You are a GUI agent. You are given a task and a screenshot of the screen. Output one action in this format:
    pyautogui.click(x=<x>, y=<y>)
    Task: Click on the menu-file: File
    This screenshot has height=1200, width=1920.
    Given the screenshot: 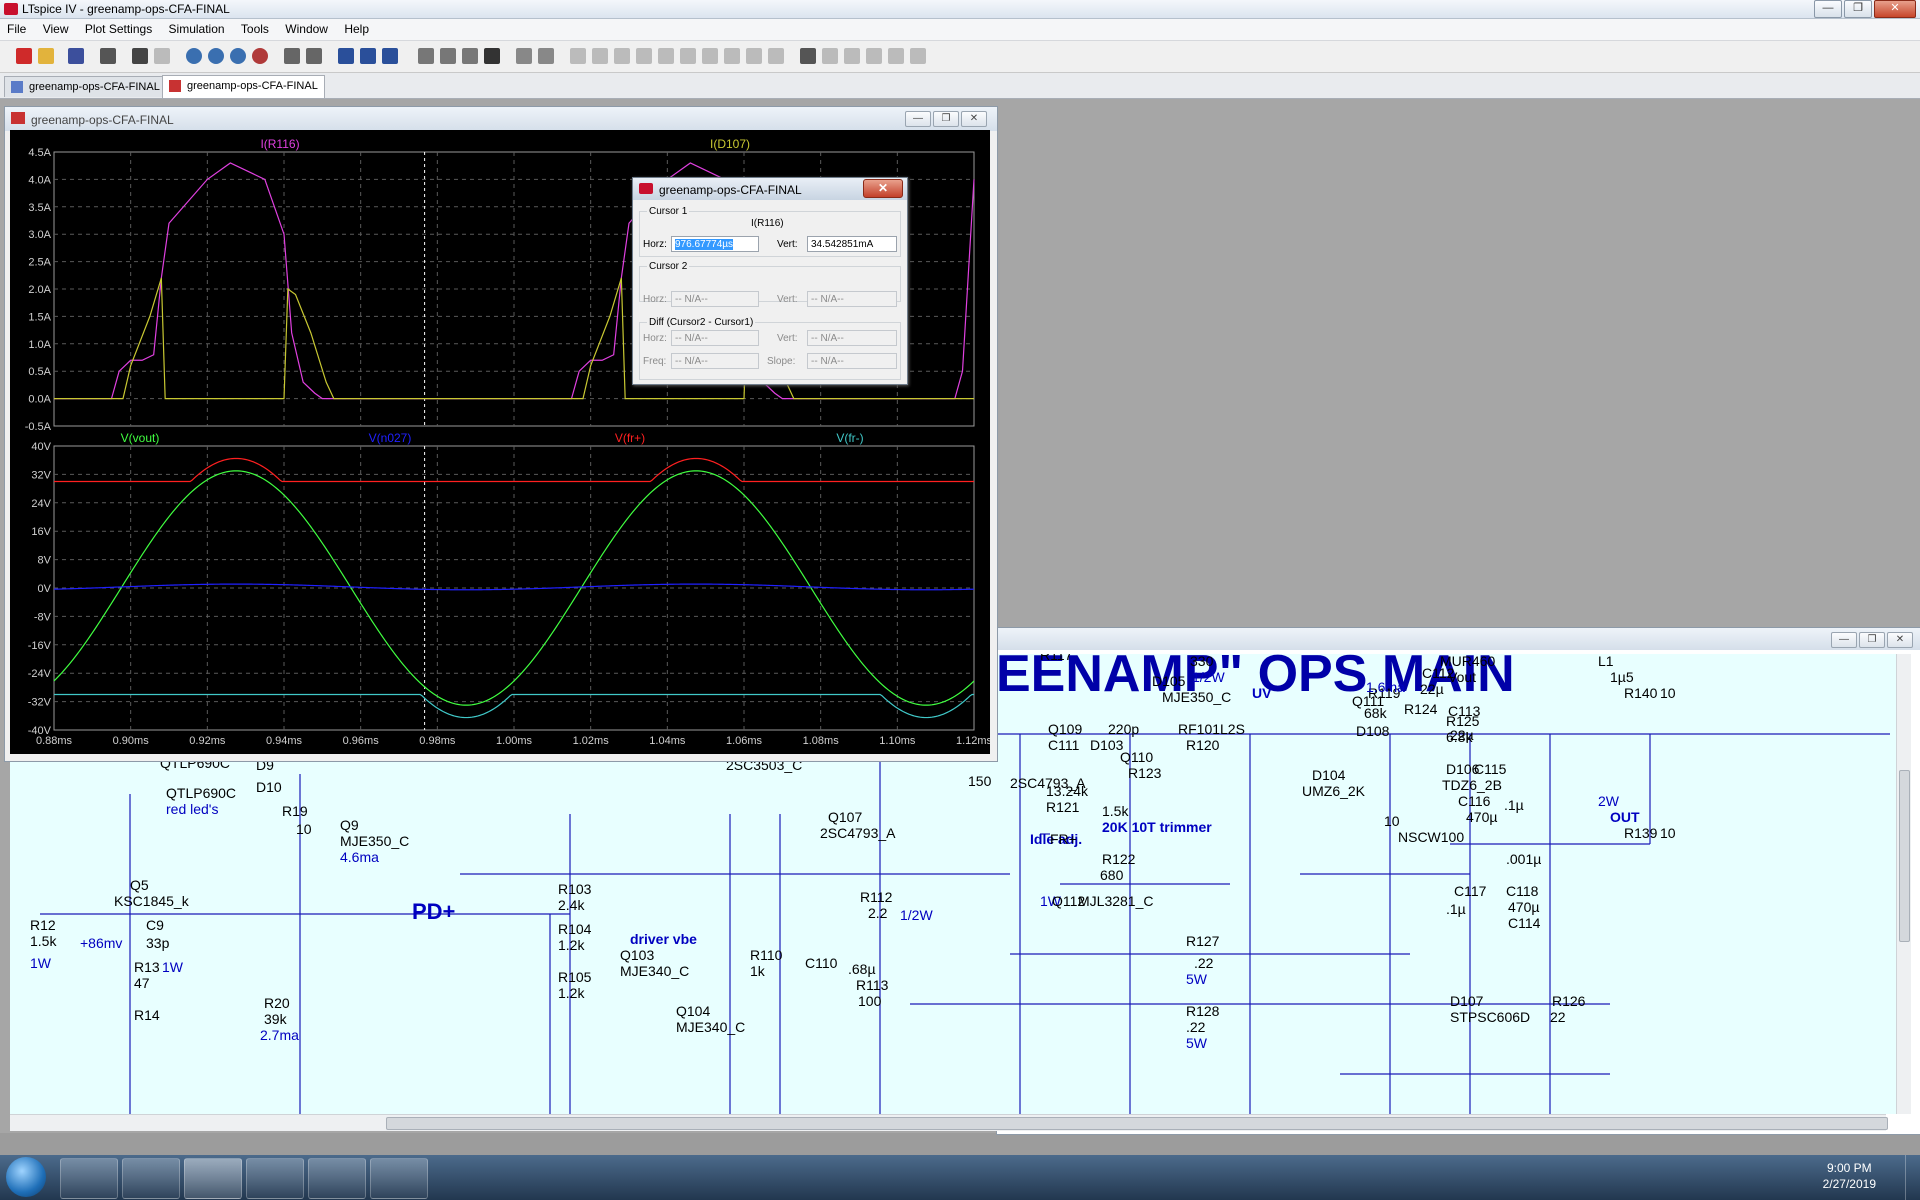 What is the action you would take?
    pyautogui.click(x=16, y=27)
    